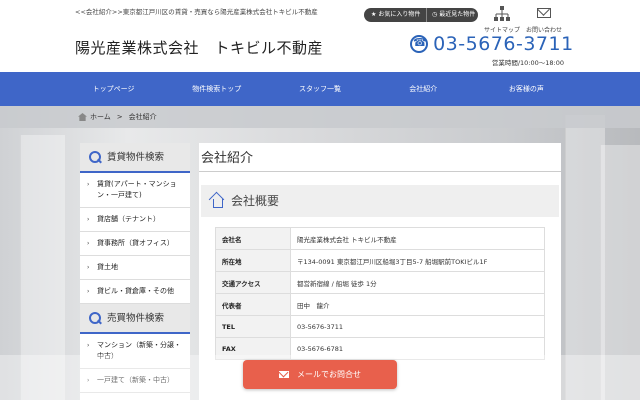 The width and height of the screenshot is (640, 400). Describe the element at coordinates (253, 260) in the screenshot. I see `row-key: 所在地` at that location.